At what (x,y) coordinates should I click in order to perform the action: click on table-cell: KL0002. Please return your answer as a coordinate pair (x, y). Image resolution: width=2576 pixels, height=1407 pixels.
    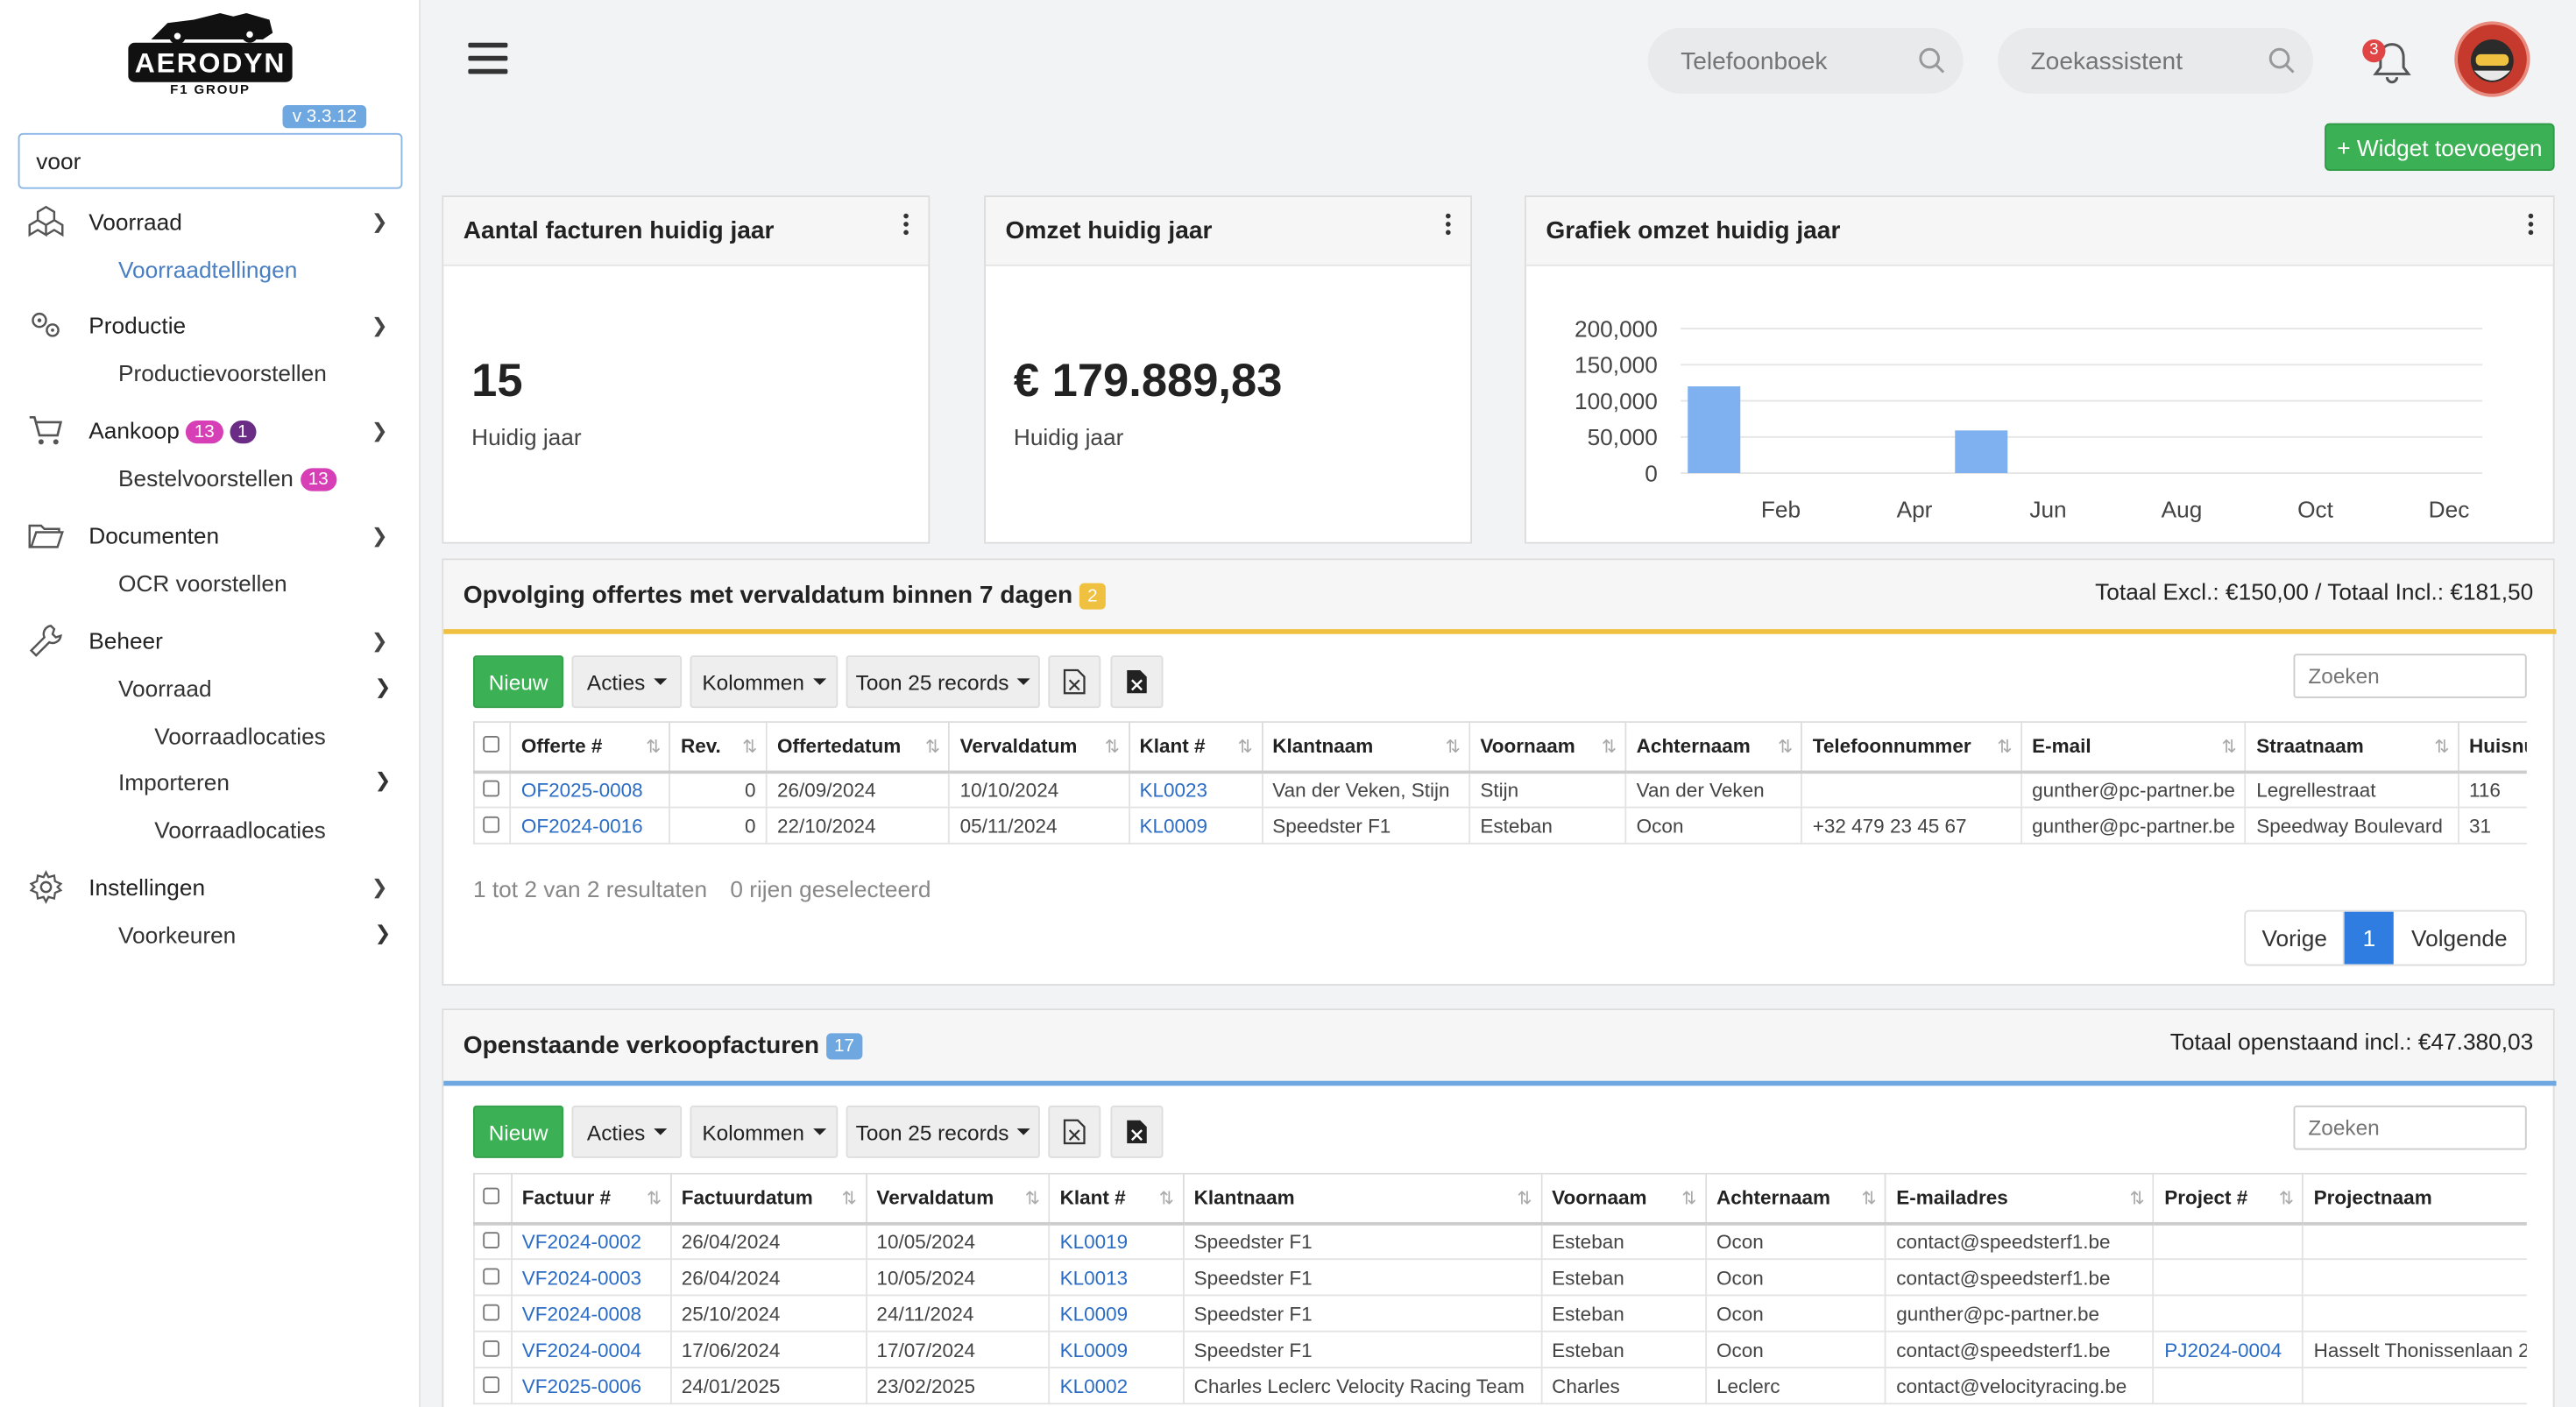
    Looking at the image, I should click on (1116, 1386).